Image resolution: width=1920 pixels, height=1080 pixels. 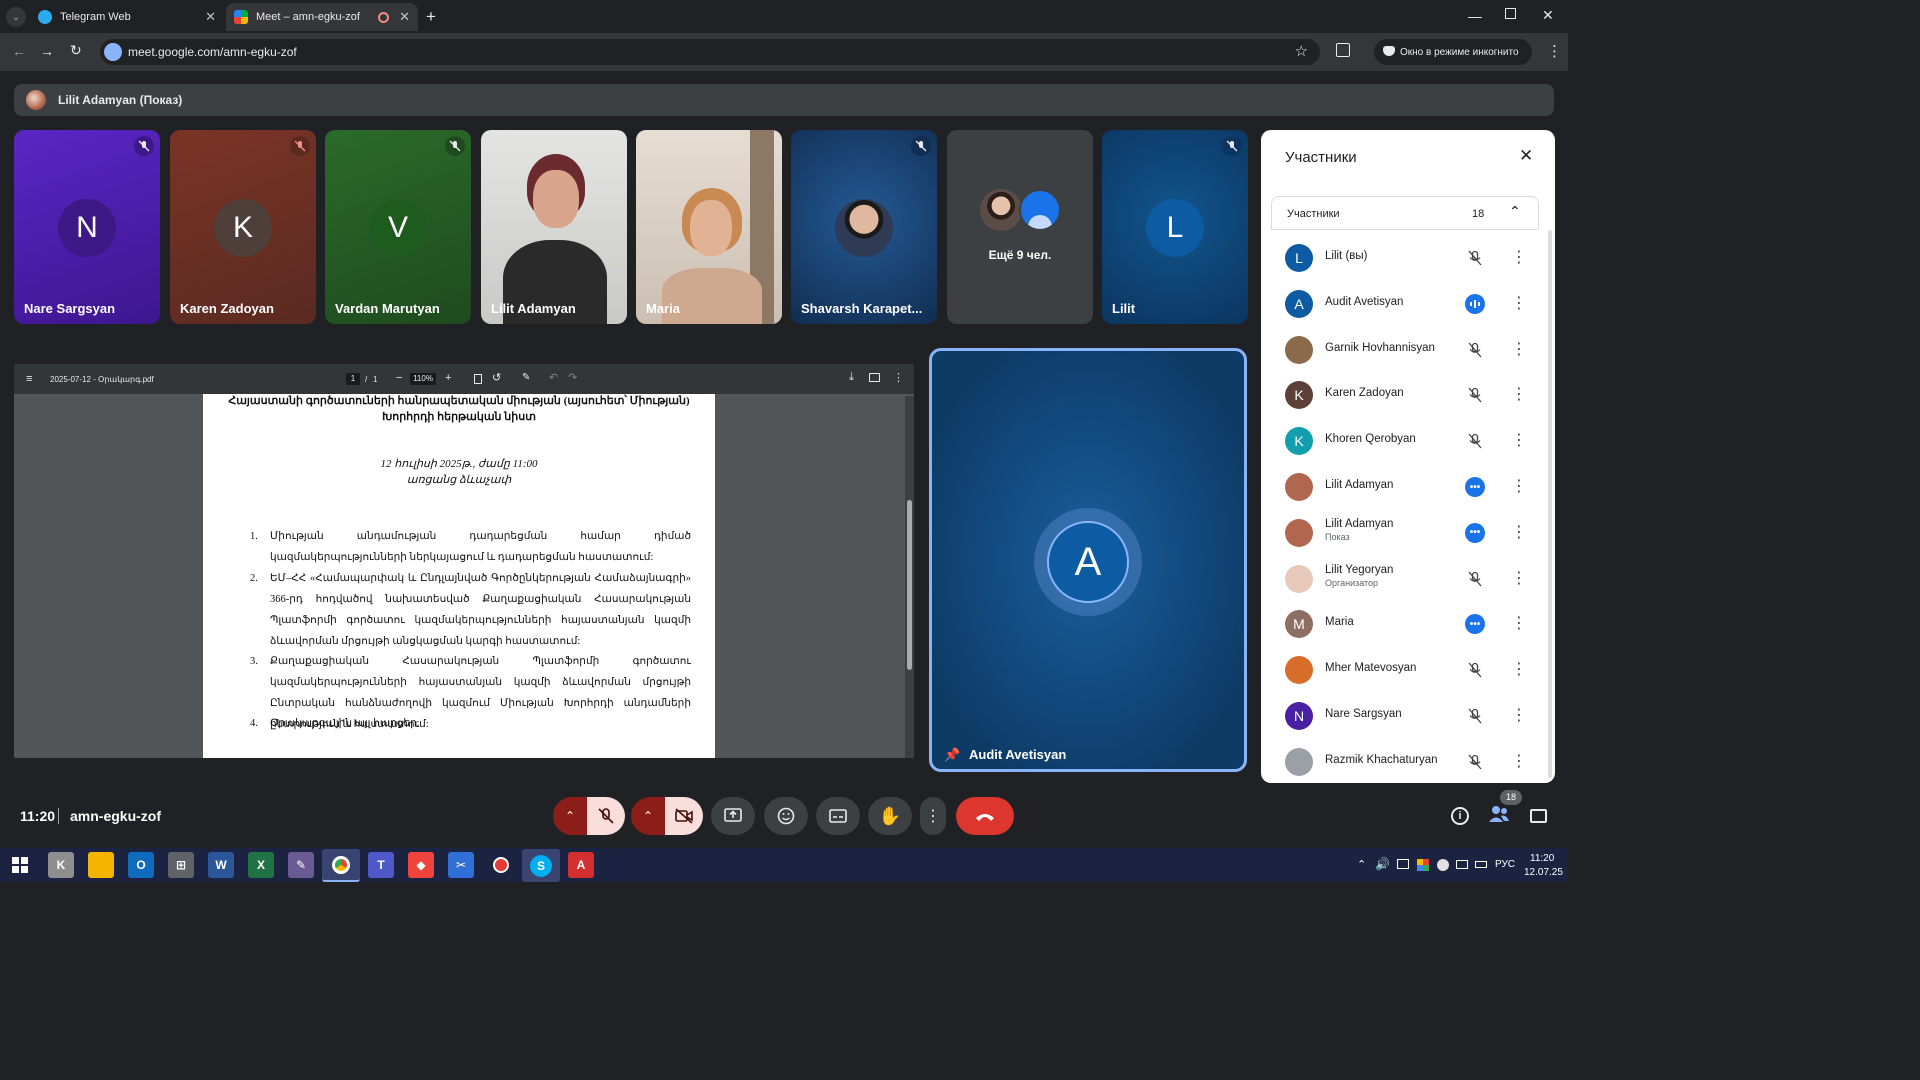 What do you see at coordinates (570, 816) in the screenshot?
I see `mic-options-button: ⌃` at bounding box center [570, 816].